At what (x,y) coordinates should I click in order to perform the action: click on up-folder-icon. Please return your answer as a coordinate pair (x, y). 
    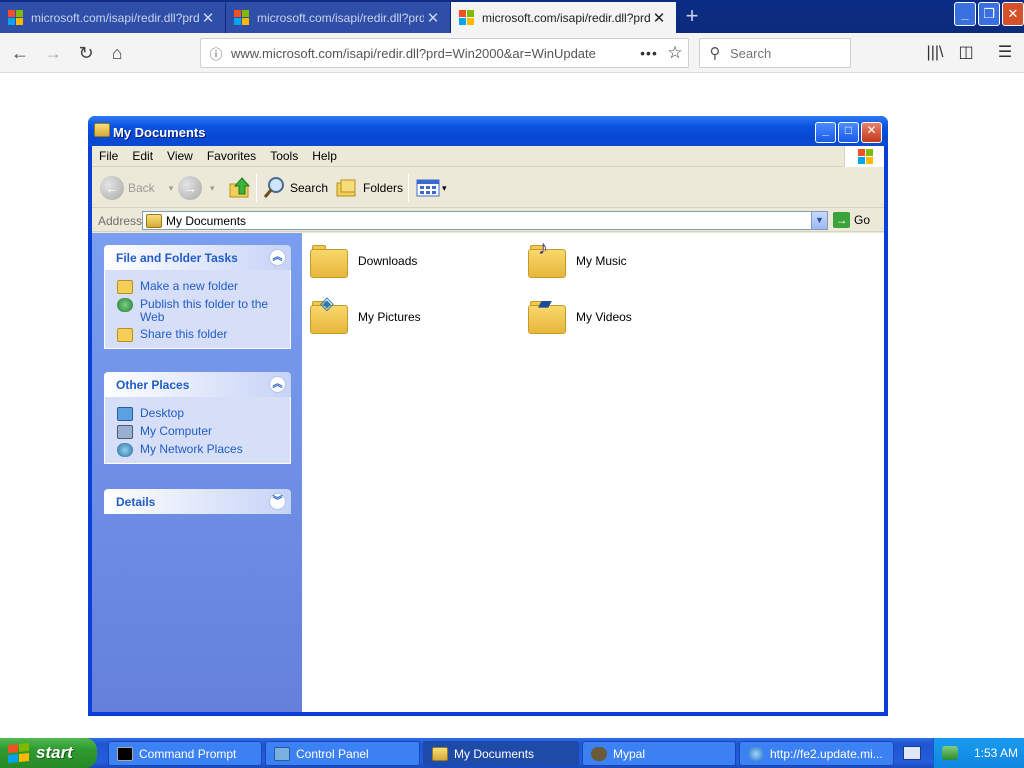
    Looking at the image, I should click on (240, 187).